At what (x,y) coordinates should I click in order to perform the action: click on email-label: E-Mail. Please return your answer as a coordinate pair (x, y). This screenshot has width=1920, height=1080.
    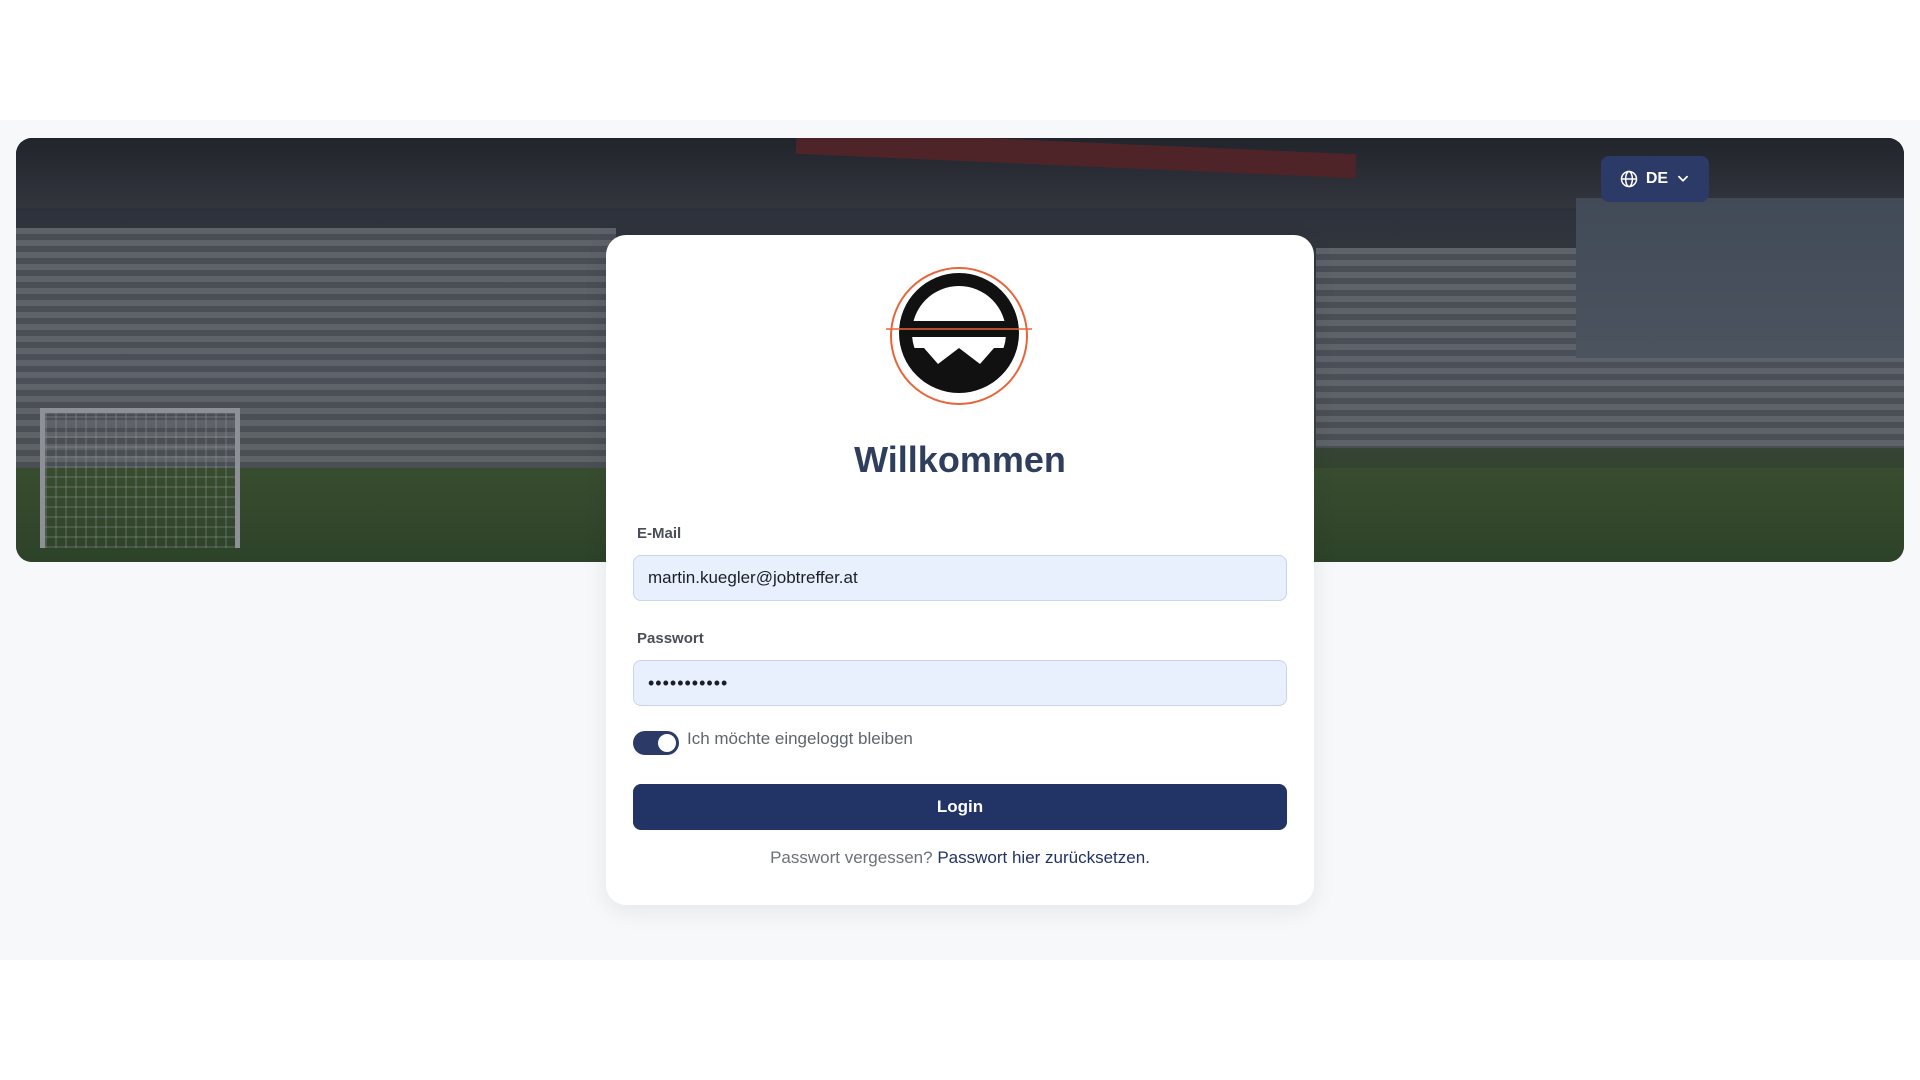
    Looking at the image, I should click on (659, 533).